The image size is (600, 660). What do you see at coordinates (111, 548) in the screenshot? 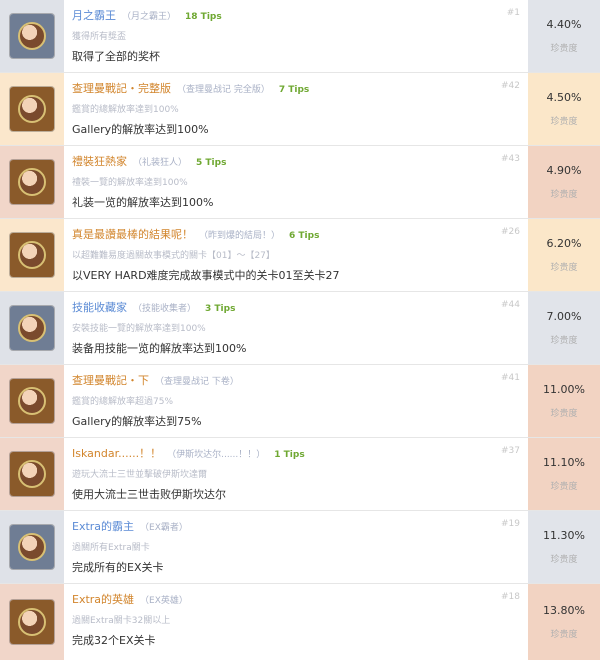
I see `achievement-description-original: 過關所有Extra關卡` at bounding box center [111, 548].